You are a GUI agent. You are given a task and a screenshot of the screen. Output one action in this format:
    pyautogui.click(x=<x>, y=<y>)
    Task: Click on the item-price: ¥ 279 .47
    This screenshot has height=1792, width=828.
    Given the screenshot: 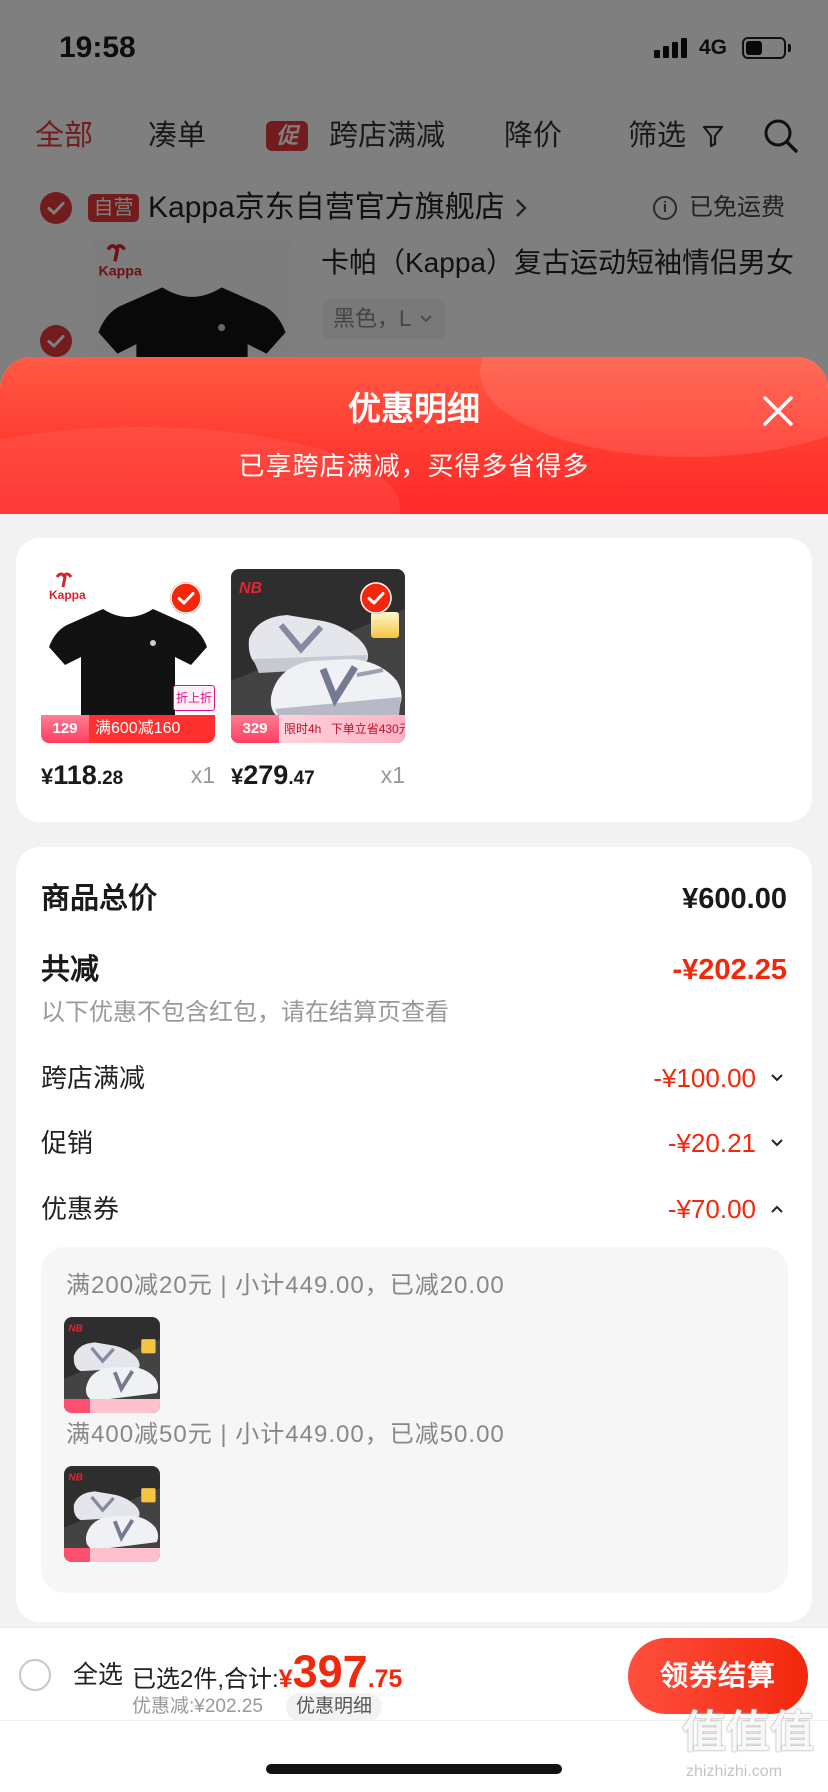 What is the action you would take?
    pyautogui.click(x=273, y=775)
    